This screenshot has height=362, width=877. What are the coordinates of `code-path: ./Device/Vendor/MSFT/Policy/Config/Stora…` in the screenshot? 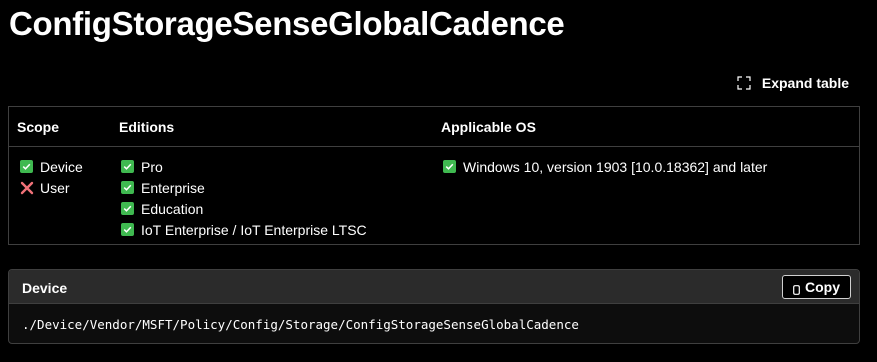 It's located at (300, 324).